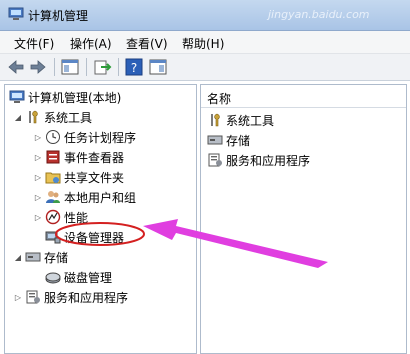 The height and width of the screenshot is (354, 410). Describe the element at coordinates (100, 197) in the screenshot. I see `tree-label: 本地用户和组` at that location.